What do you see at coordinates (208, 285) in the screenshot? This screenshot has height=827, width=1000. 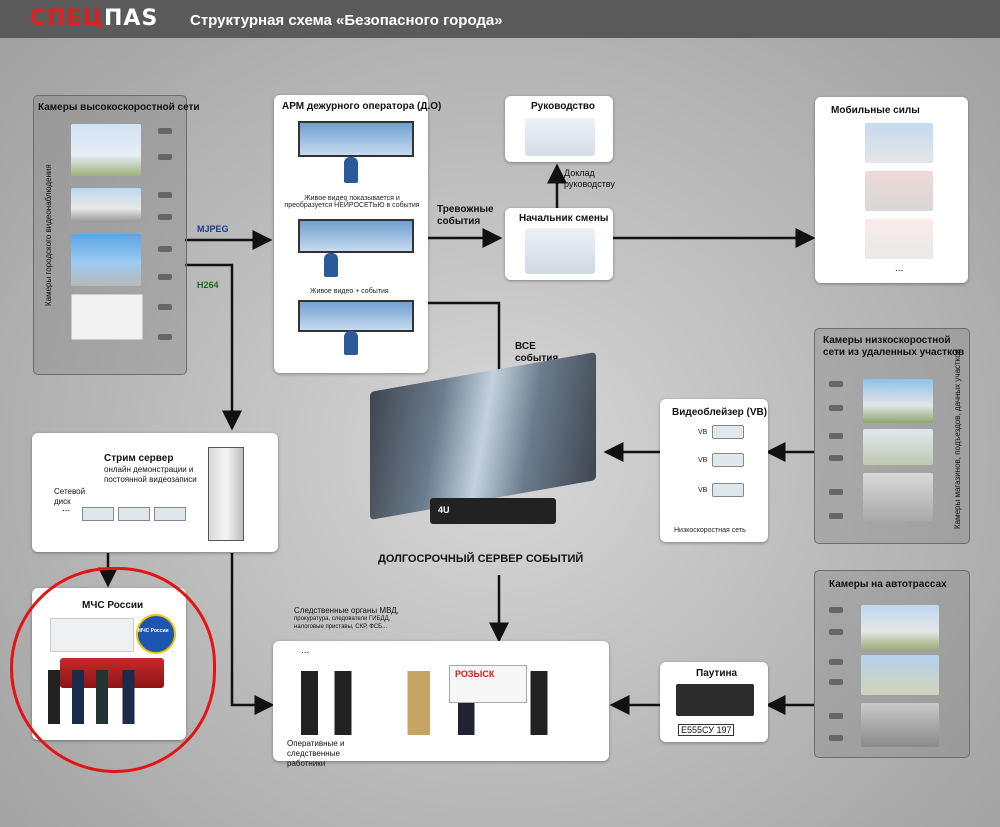 I see `h264-label: H264` at bounding box center [208, 285].